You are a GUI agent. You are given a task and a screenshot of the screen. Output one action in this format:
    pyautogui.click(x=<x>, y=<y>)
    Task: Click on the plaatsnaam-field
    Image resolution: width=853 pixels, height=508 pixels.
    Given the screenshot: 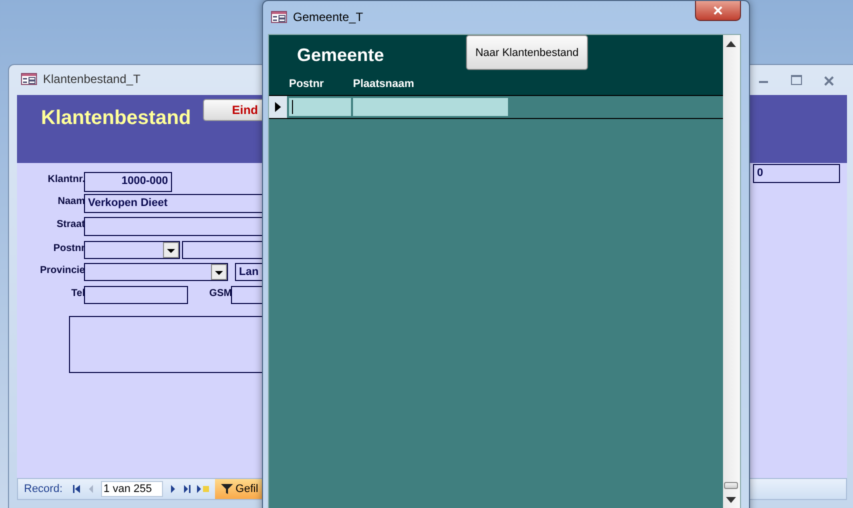 What is the action you would take?
    pyautogui.click(x=430, y=107)
    